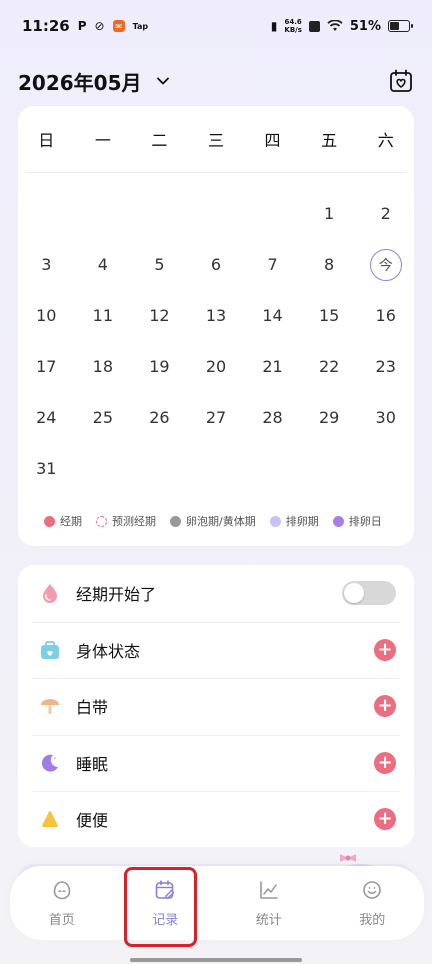 The width and height of the screenshot is (432, 964). I want to click on day-cell: 25, so click(103, 417).